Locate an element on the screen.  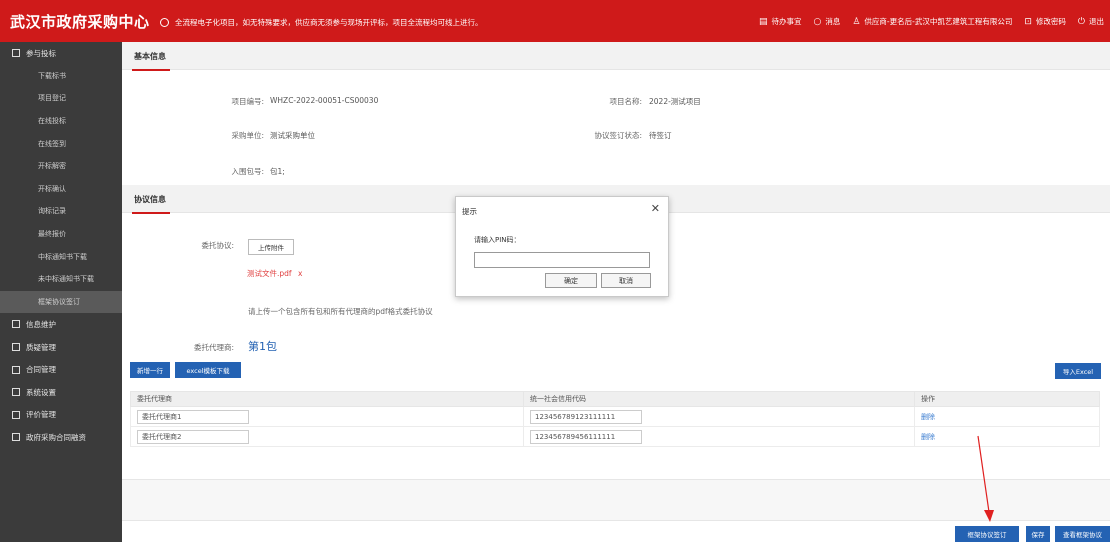
project-name-value: 2022-测试项目 is located at coordinates (675, 101).